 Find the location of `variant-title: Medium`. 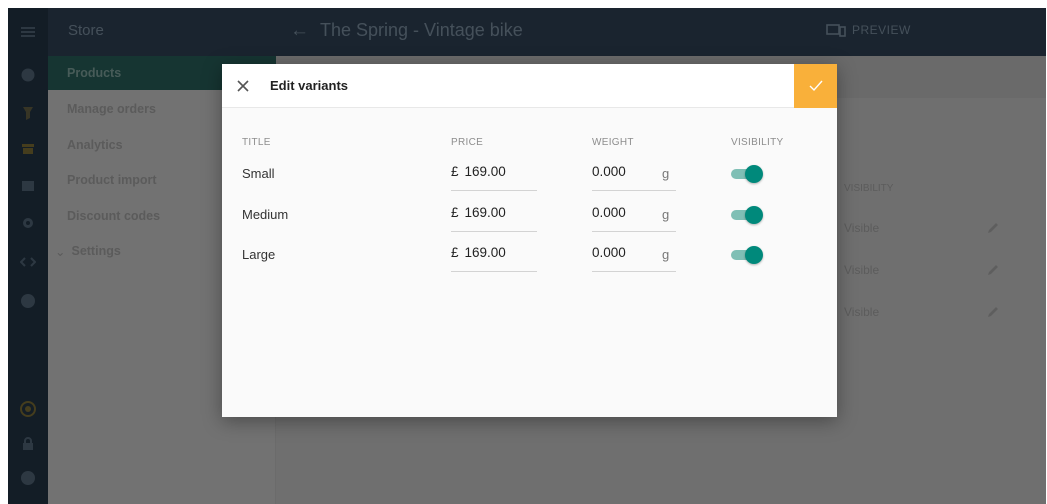

variant-title: Medium is located at coordinates (265, 214).